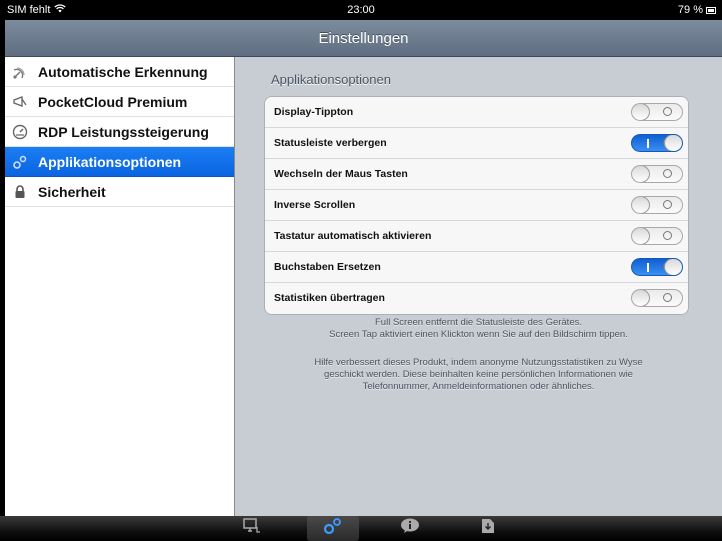 The height and width of the screenshot is (541, 722). I want to click on sidebar-item-label: Automatische Erkennung, so click(123, 71).